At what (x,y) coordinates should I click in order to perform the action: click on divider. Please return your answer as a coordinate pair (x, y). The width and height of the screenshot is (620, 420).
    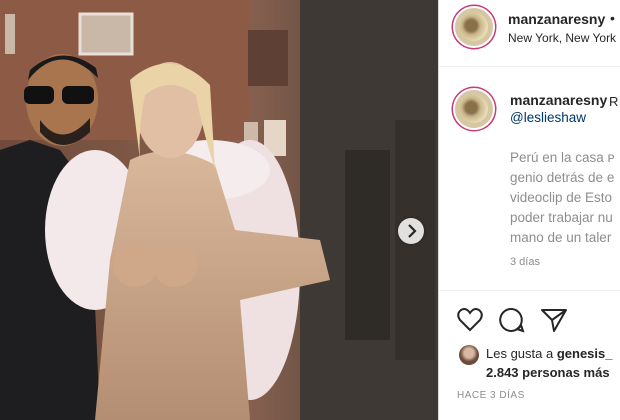
    Looking at the image, I should click on (529, 290).